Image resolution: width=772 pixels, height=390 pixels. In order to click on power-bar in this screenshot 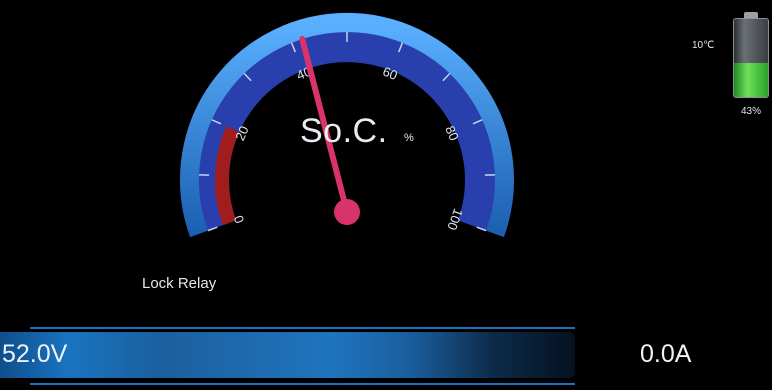, I will do `click(287, 355)`.